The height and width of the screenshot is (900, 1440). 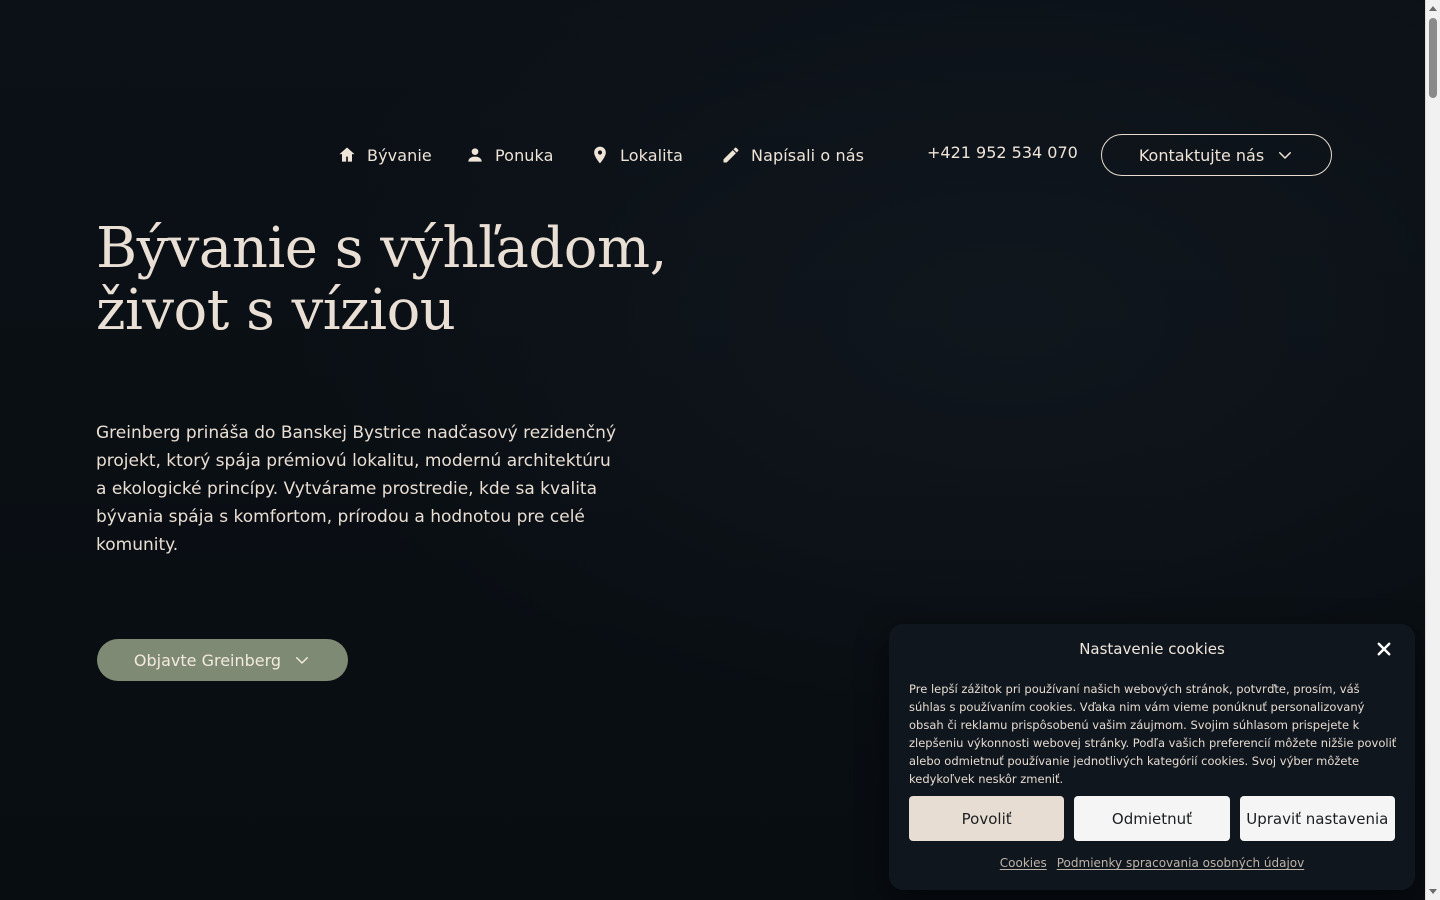 I want to click on discover-greinberg-button: Objavte Greinberg, so click(x=222, y=660).